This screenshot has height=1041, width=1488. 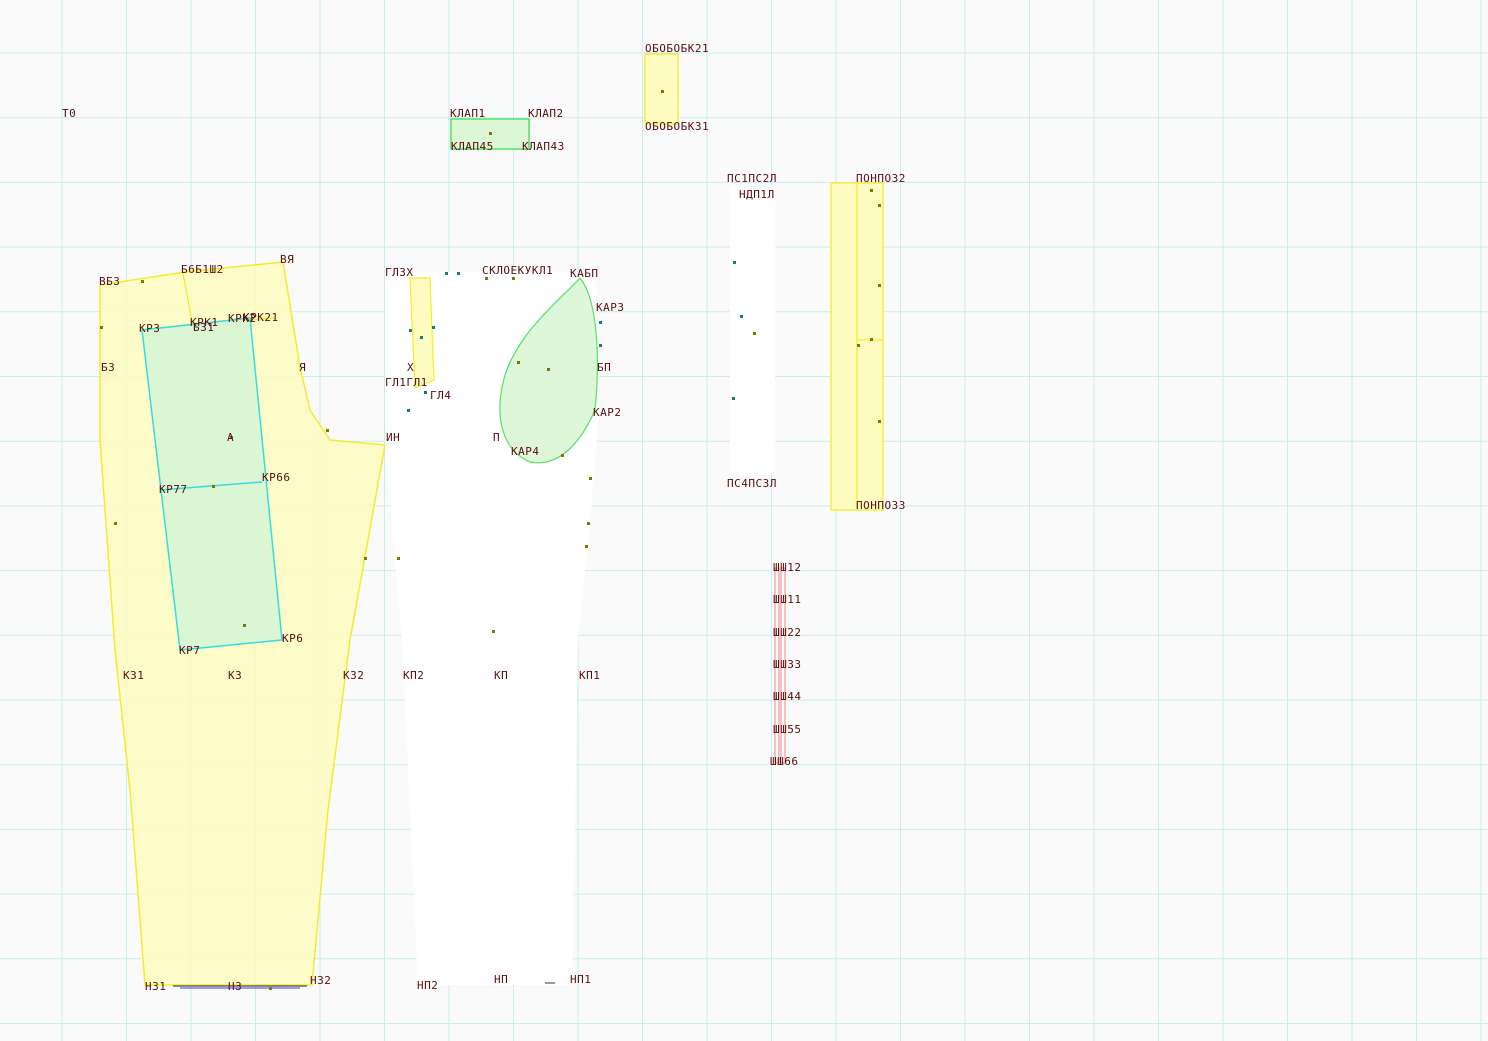 I want to click on point-label: Т0, so click(x=69, y=113).